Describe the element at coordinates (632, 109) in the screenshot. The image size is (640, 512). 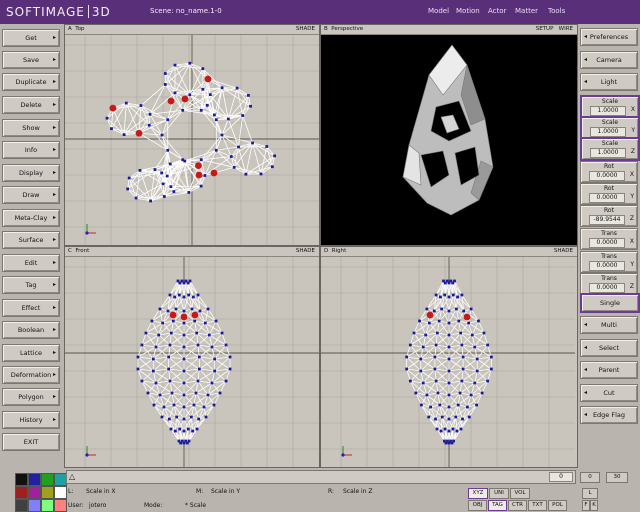
I see `field-axis: X` at that location.